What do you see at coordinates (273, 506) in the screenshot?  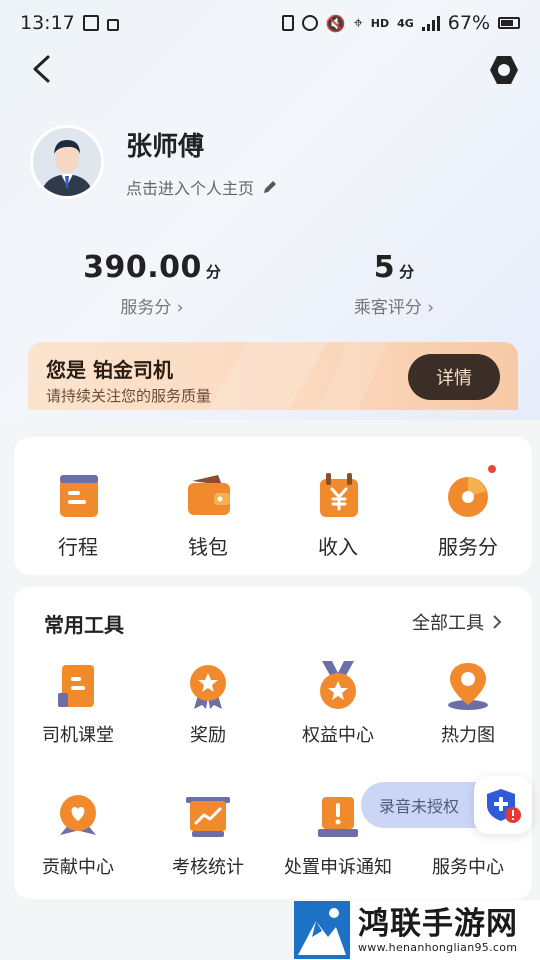 I see `quick-menu-card: 行程 钱包 收入 服务分` at bounding box center [273, 506].